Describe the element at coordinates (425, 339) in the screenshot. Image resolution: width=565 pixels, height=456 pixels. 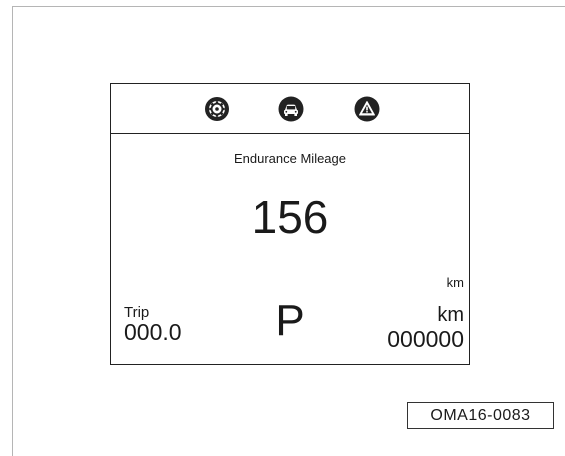
I see `odometer-value: 000000` at that location.